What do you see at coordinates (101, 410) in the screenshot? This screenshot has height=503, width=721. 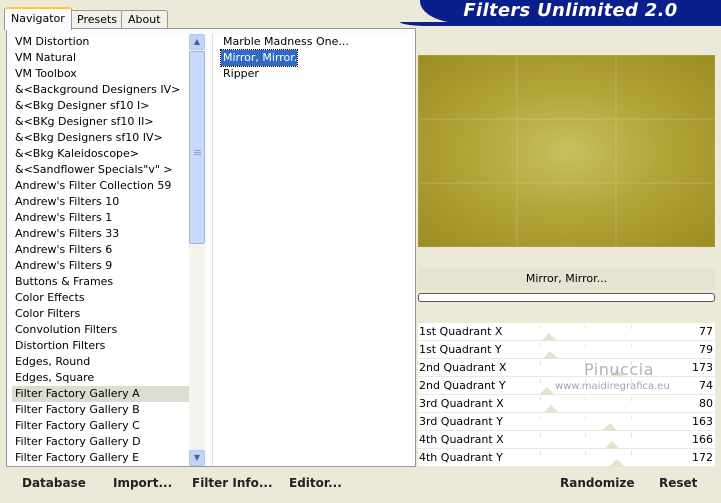 I see `category-item: Filter Factory Gallery B` at bounding box center [101, 410].